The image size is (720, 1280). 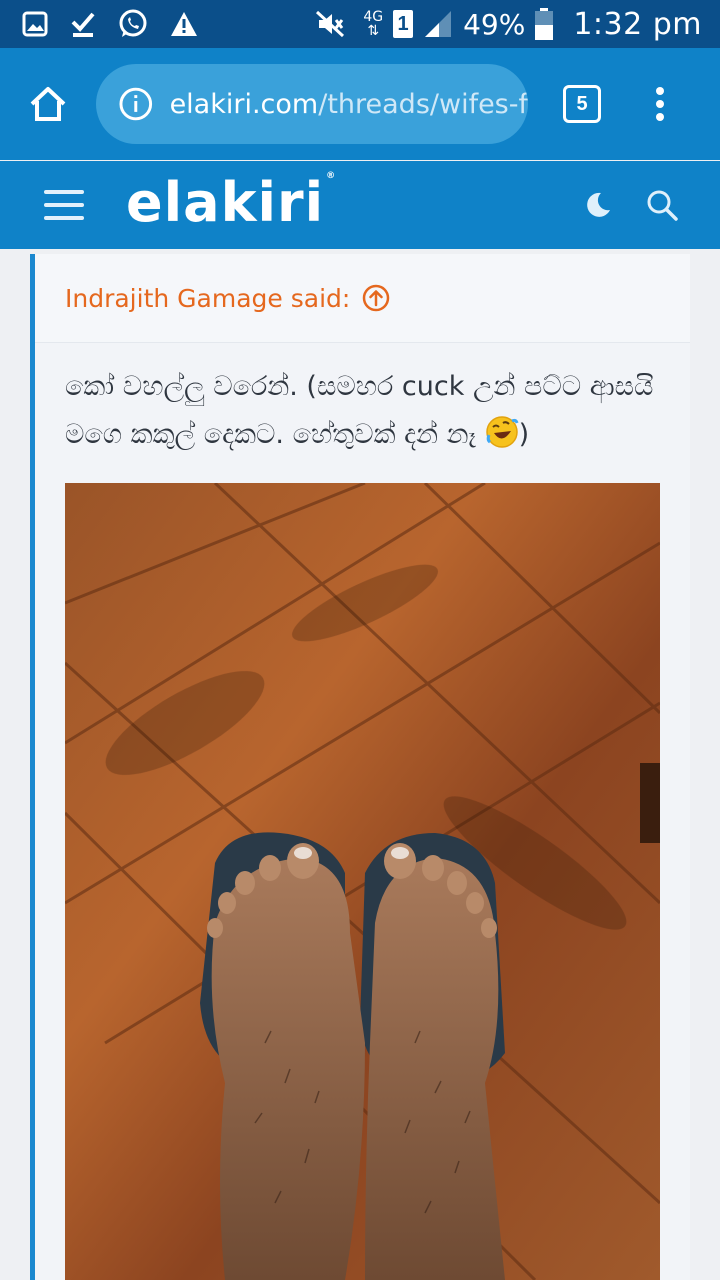 What do you see at coordinates (136, 104) in the screenshot?
I see `info-icon` at bounding box center [136, 104].